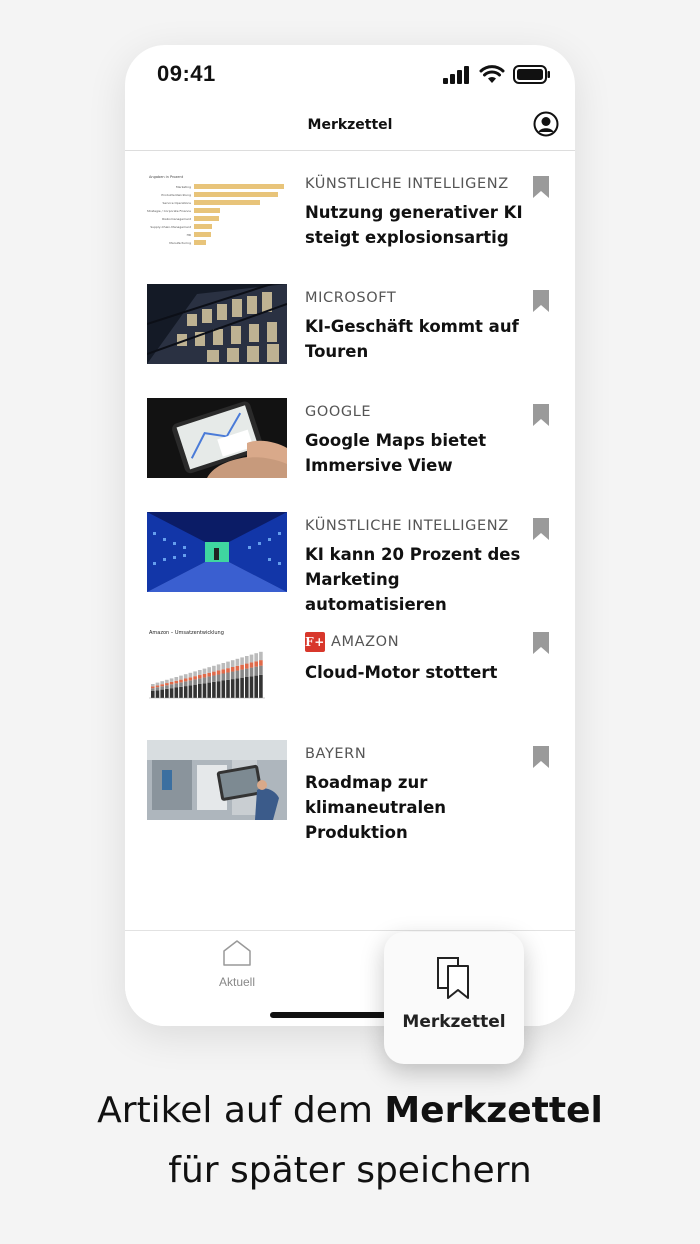 The width and height of the screenshot is (700, 1244). I want to click on article-headline: Roadmap zur klimaneutralen Produktion, so click(376, 807).